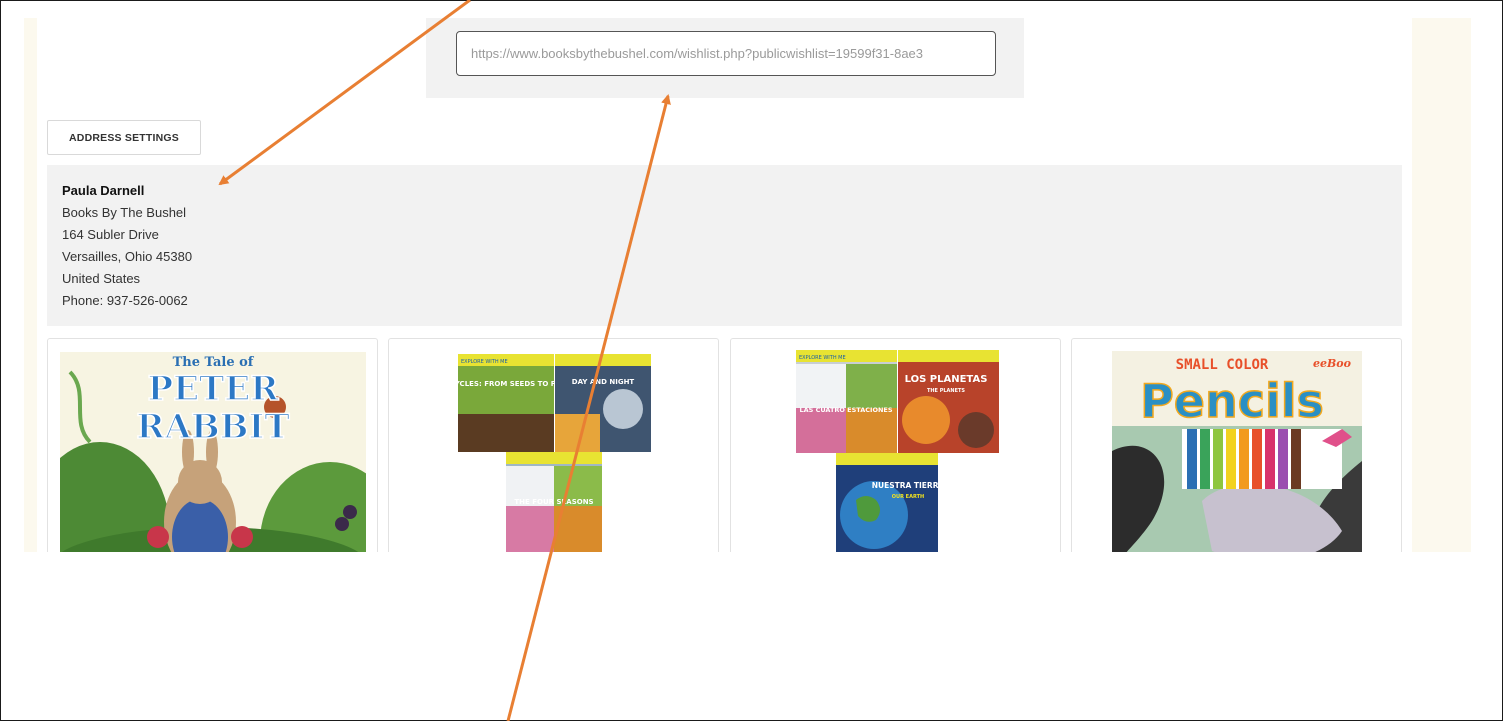 This screenshot has width=1503, height=721. I want to click on cover-title: Pencils, so click(1232, 401).